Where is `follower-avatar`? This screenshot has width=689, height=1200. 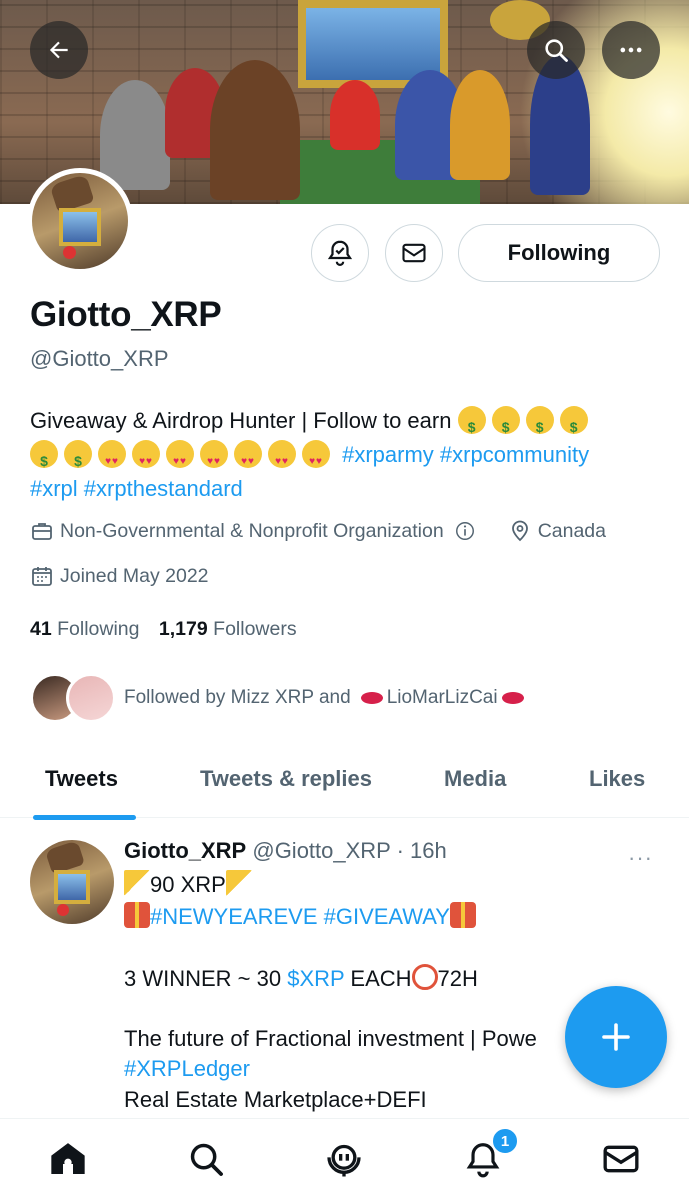 follower-avatar is located at coordinates (91, 698).